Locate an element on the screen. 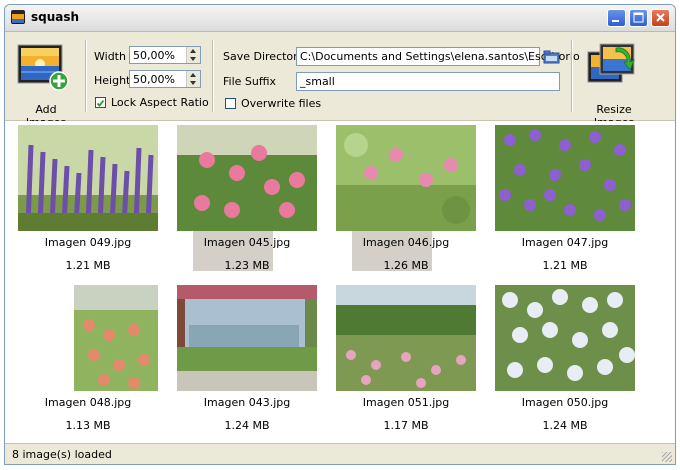 Image resolution: width=680 pixels, height=470 pixels. maximize-icon is located at coordinates (638, 17).